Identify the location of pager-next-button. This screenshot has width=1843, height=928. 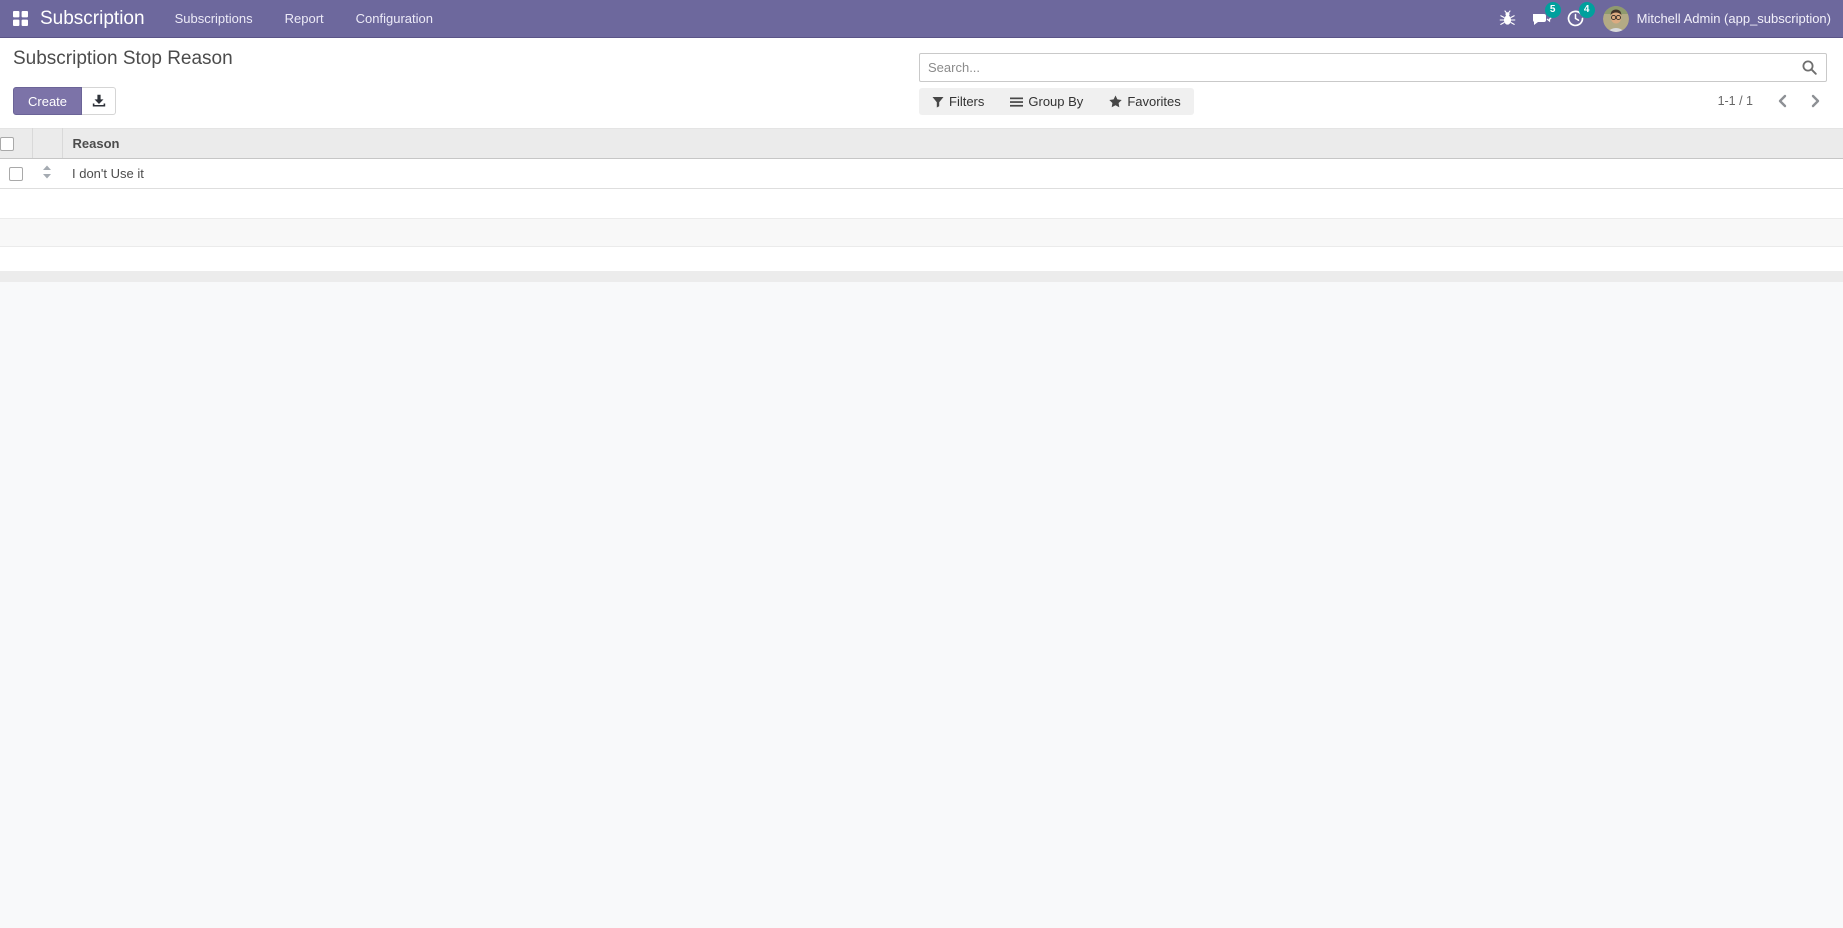
(1815, 101).